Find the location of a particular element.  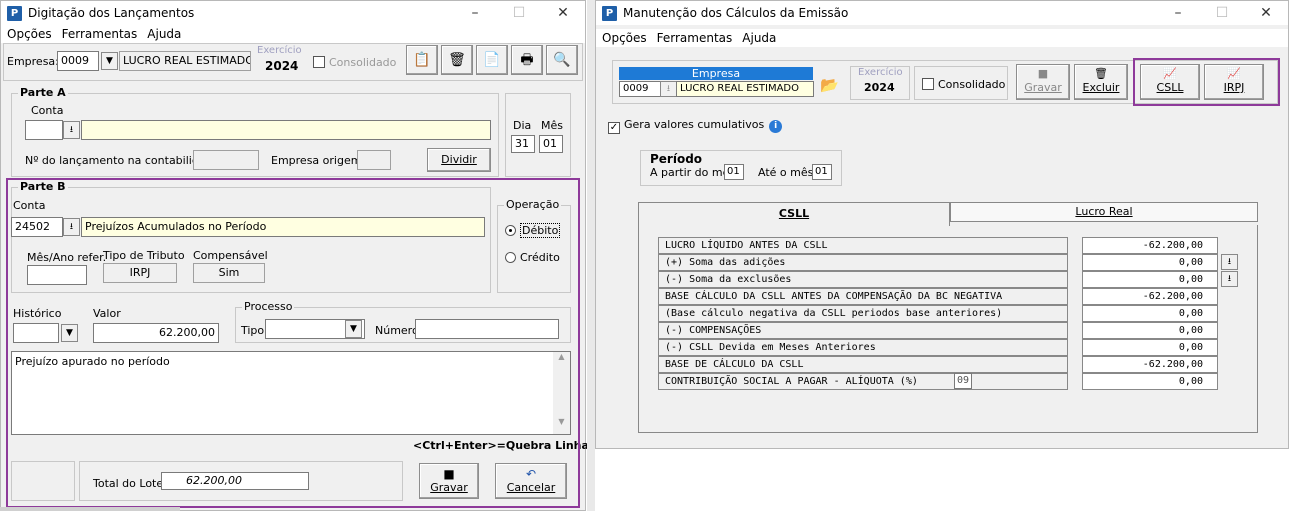

left-window-title: Digitação dos Lançamentos is located at coordinates (111, 13).